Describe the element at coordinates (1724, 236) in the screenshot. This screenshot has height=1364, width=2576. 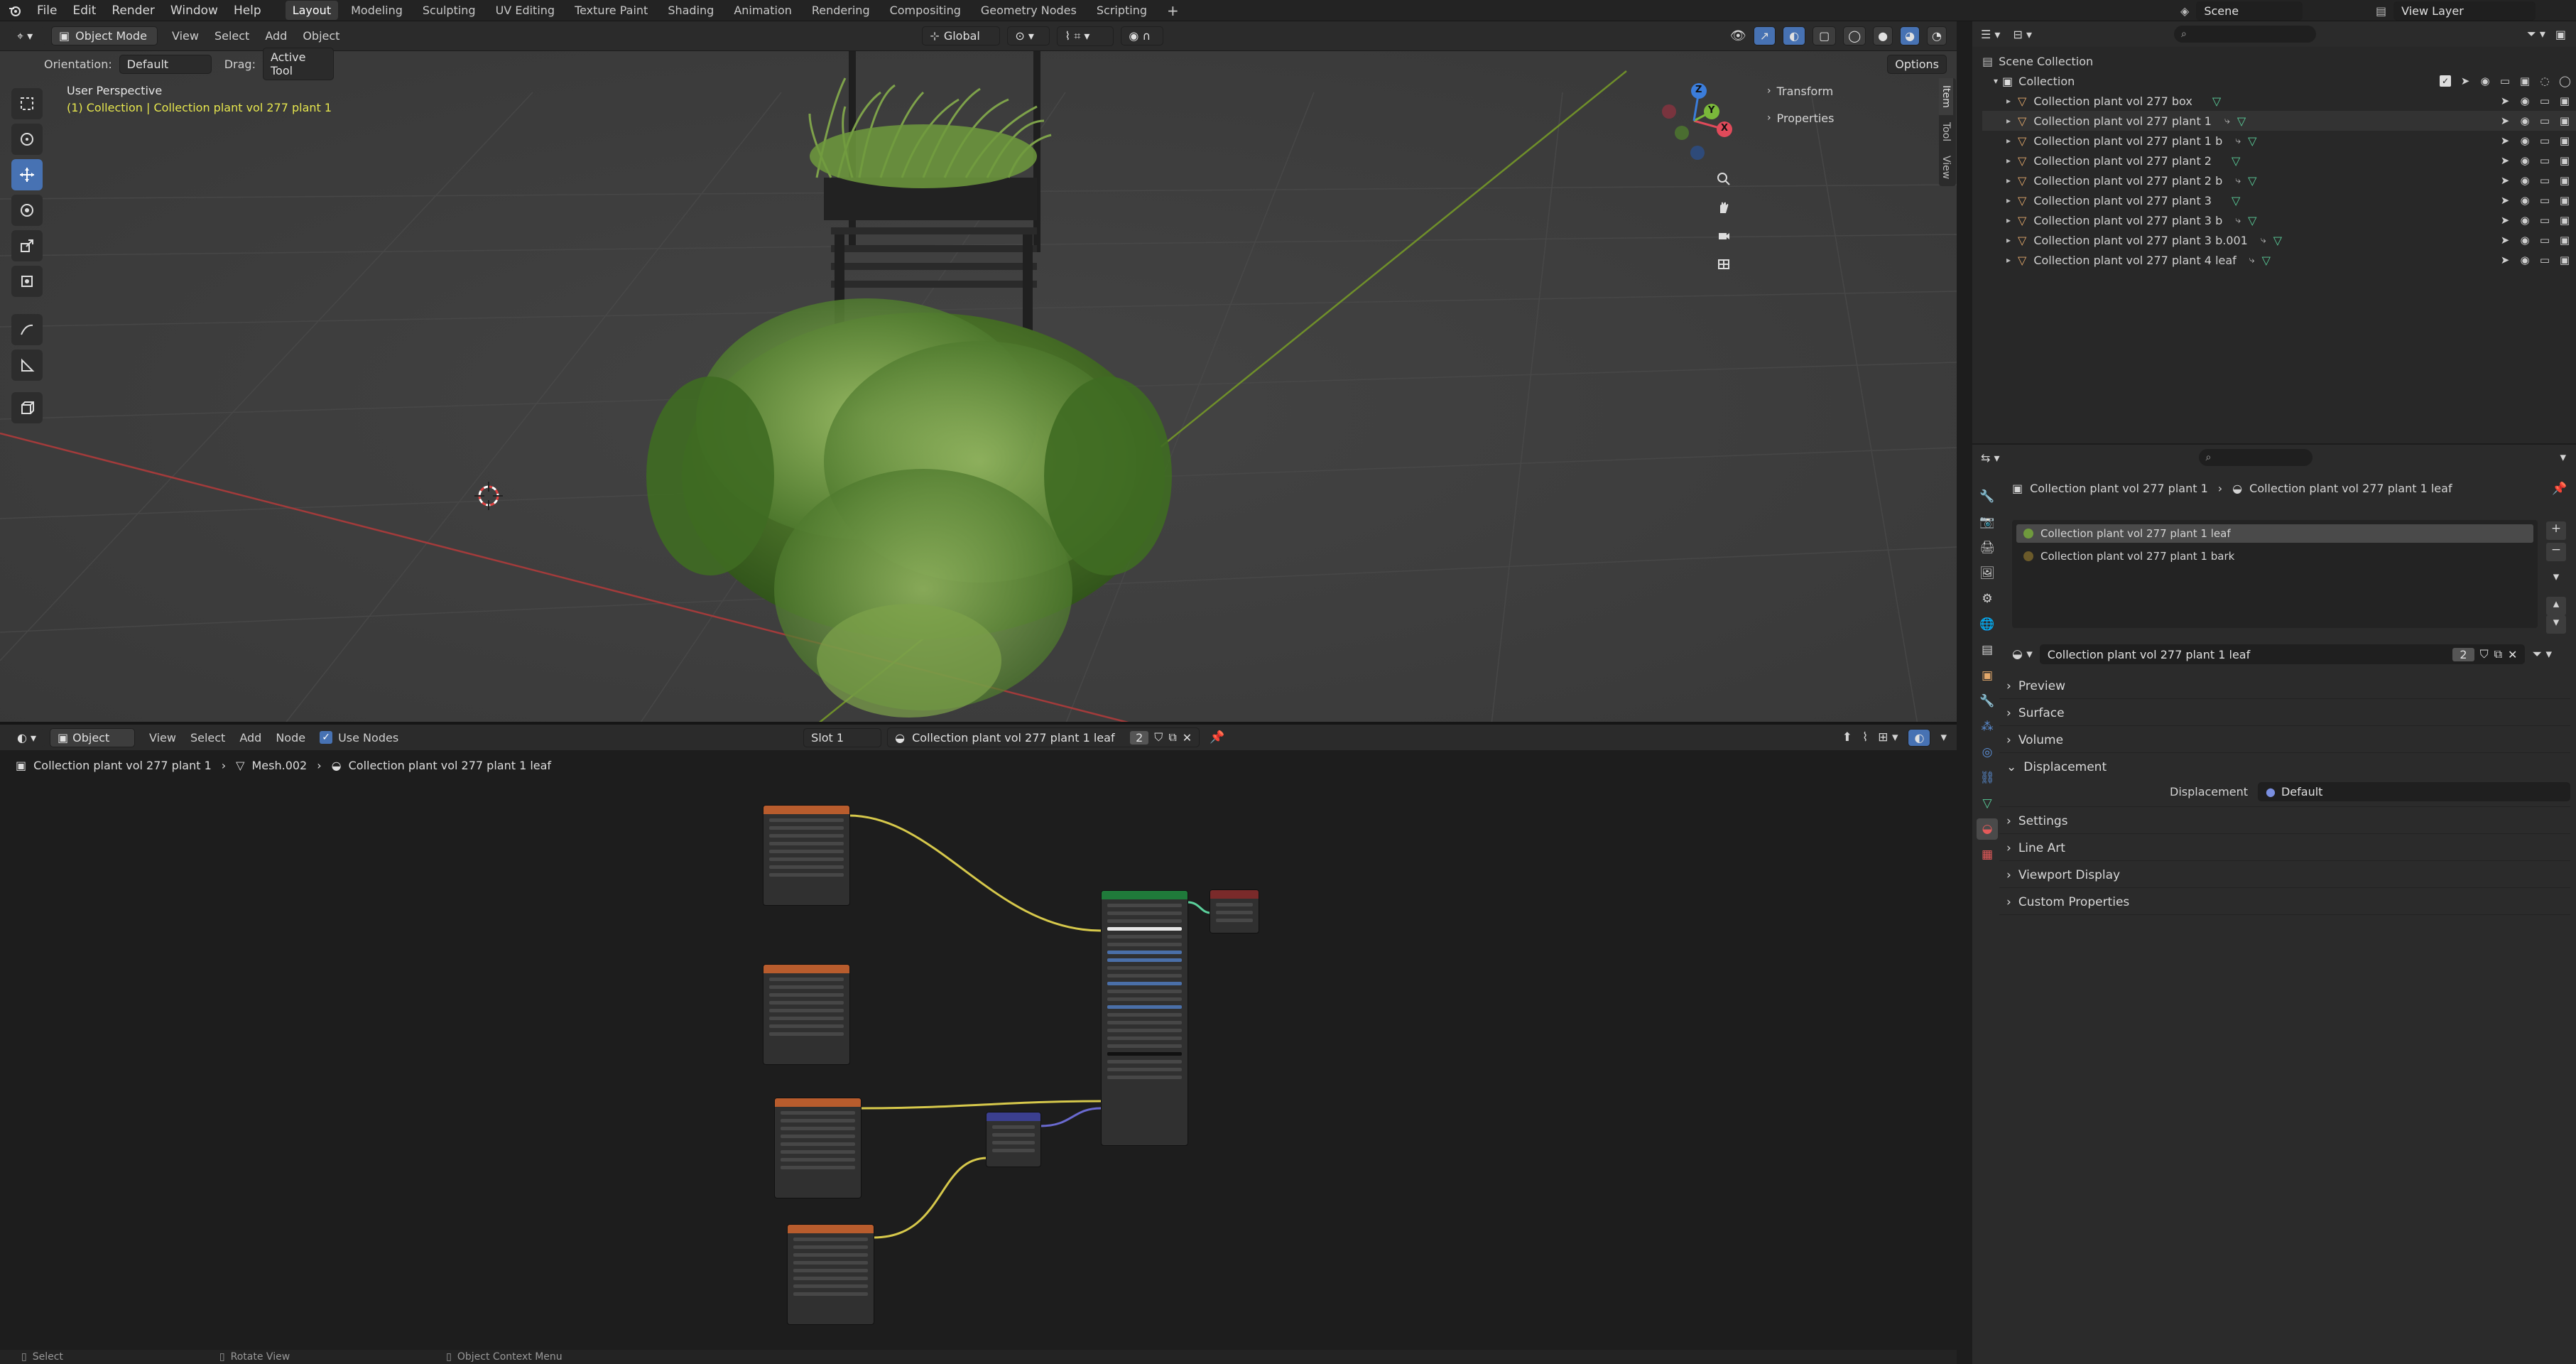
I see `camera-view-icon` at that location.